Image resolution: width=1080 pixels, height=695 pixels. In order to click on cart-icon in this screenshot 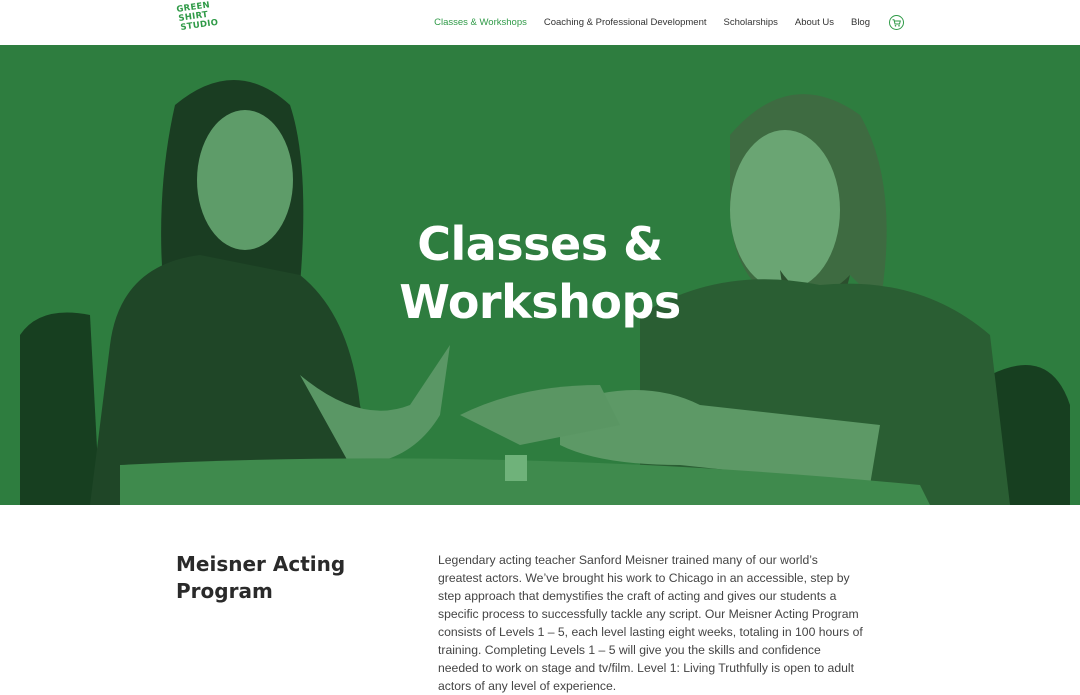, I will do `click(896, 22)`.